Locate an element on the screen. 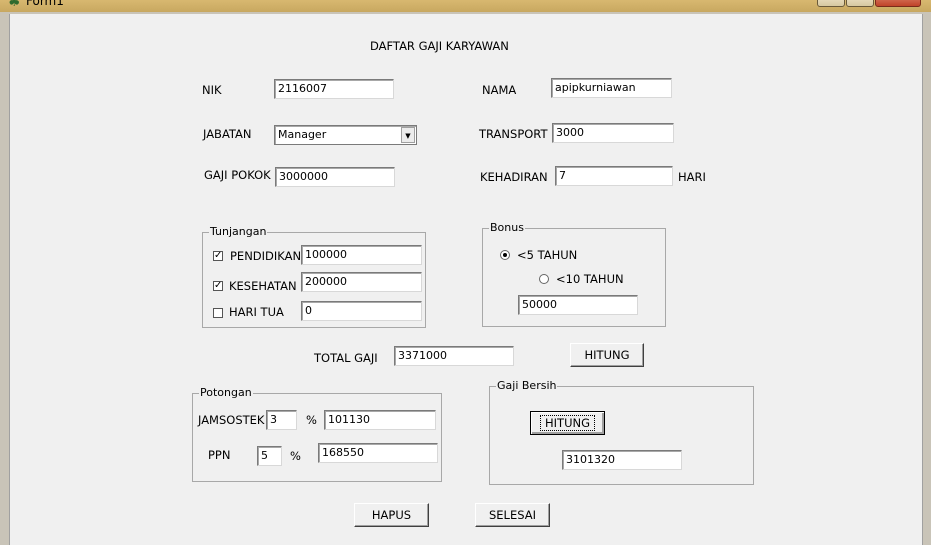 The image size is (931, 545). bonus-under10-label: <10 TAHUN is located at coordinates (590, 279).